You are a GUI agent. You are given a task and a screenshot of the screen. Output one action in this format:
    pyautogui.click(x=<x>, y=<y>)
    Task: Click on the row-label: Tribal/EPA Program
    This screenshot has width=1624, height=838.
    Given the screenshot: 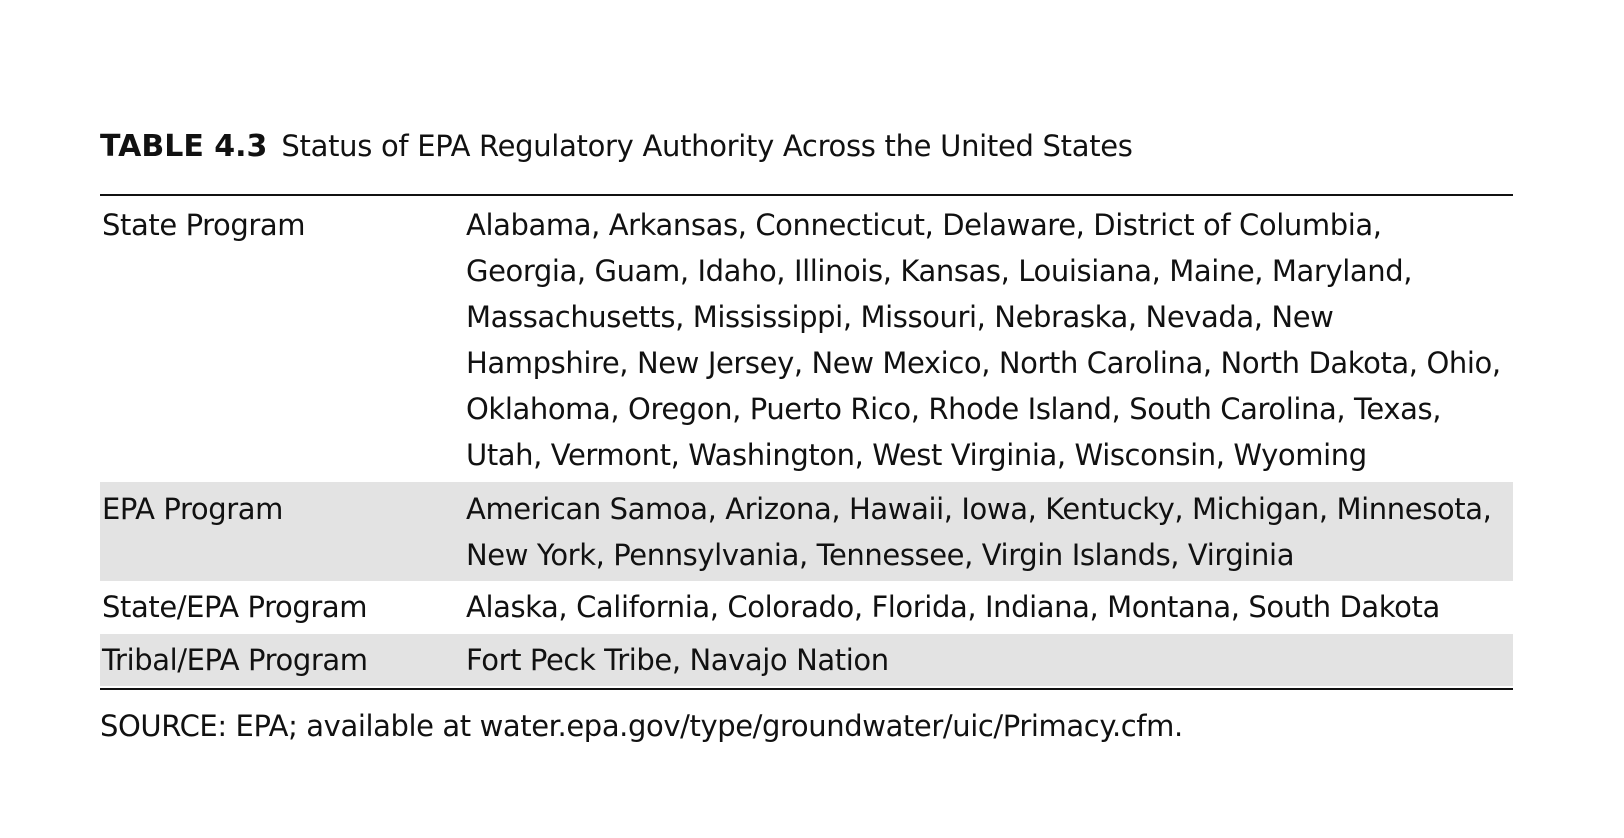 What is the action you would take?
    pyautogui.click(x=235, y=660)
    